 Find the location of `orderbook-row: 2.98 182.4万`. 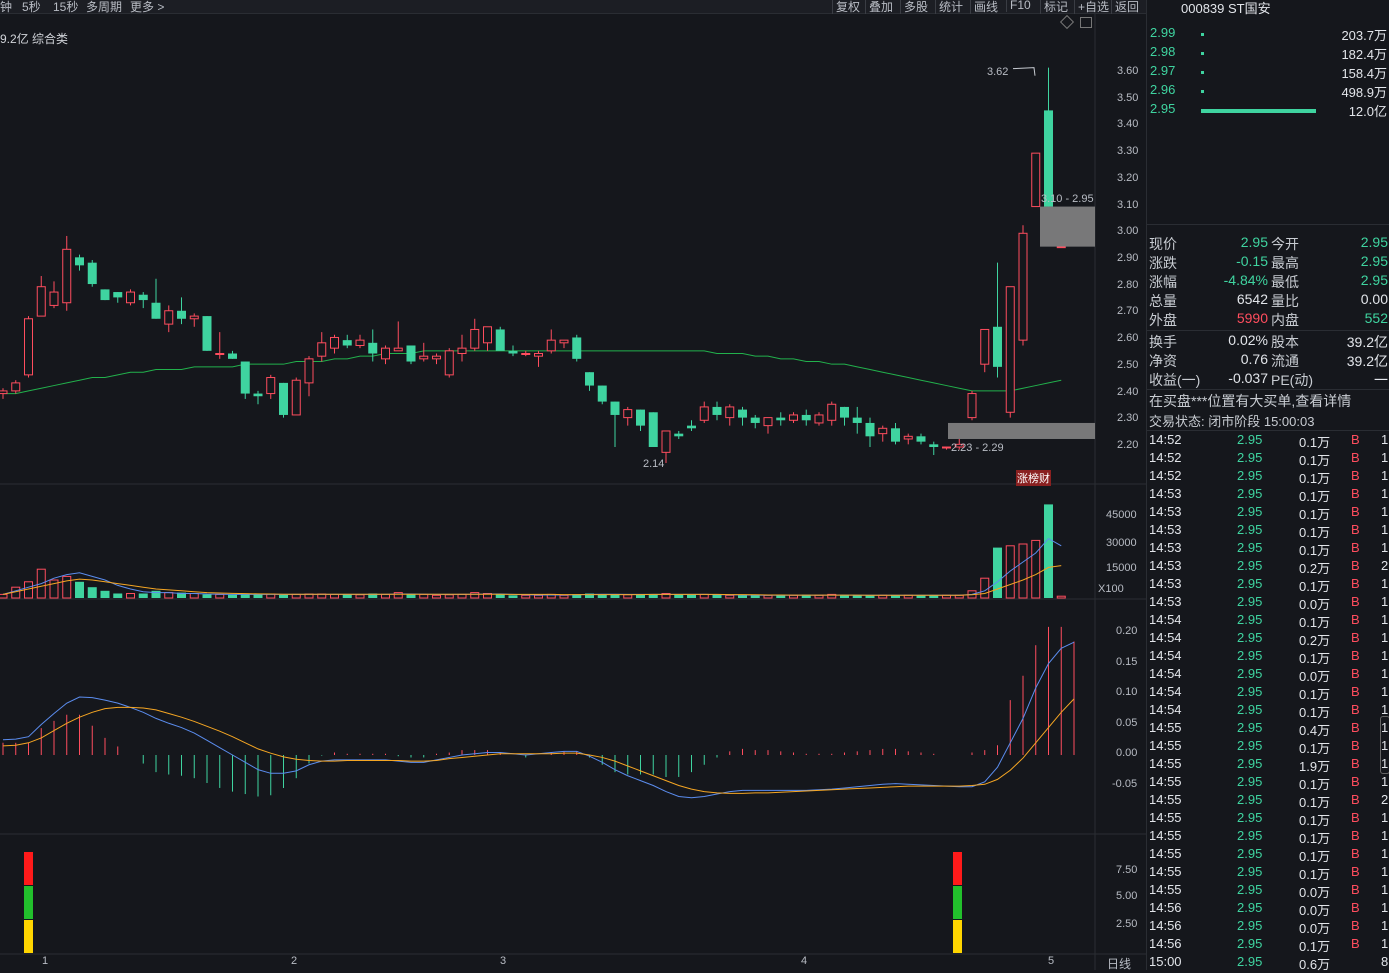

orderbook-row: 2.98 182.4万 is located at coordinates (1268, 53).